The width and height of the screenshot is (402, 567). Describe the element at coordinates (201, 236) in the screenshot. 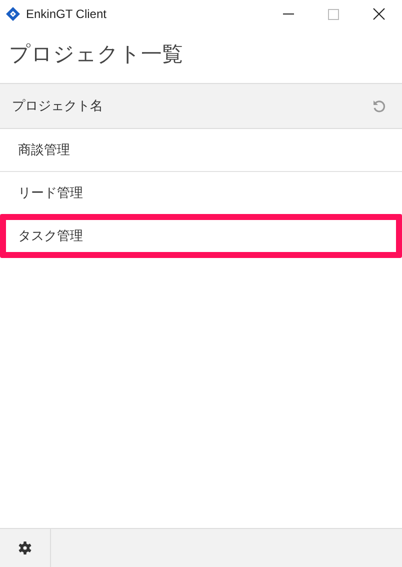

I see `project-row: タスク管理` at that location.